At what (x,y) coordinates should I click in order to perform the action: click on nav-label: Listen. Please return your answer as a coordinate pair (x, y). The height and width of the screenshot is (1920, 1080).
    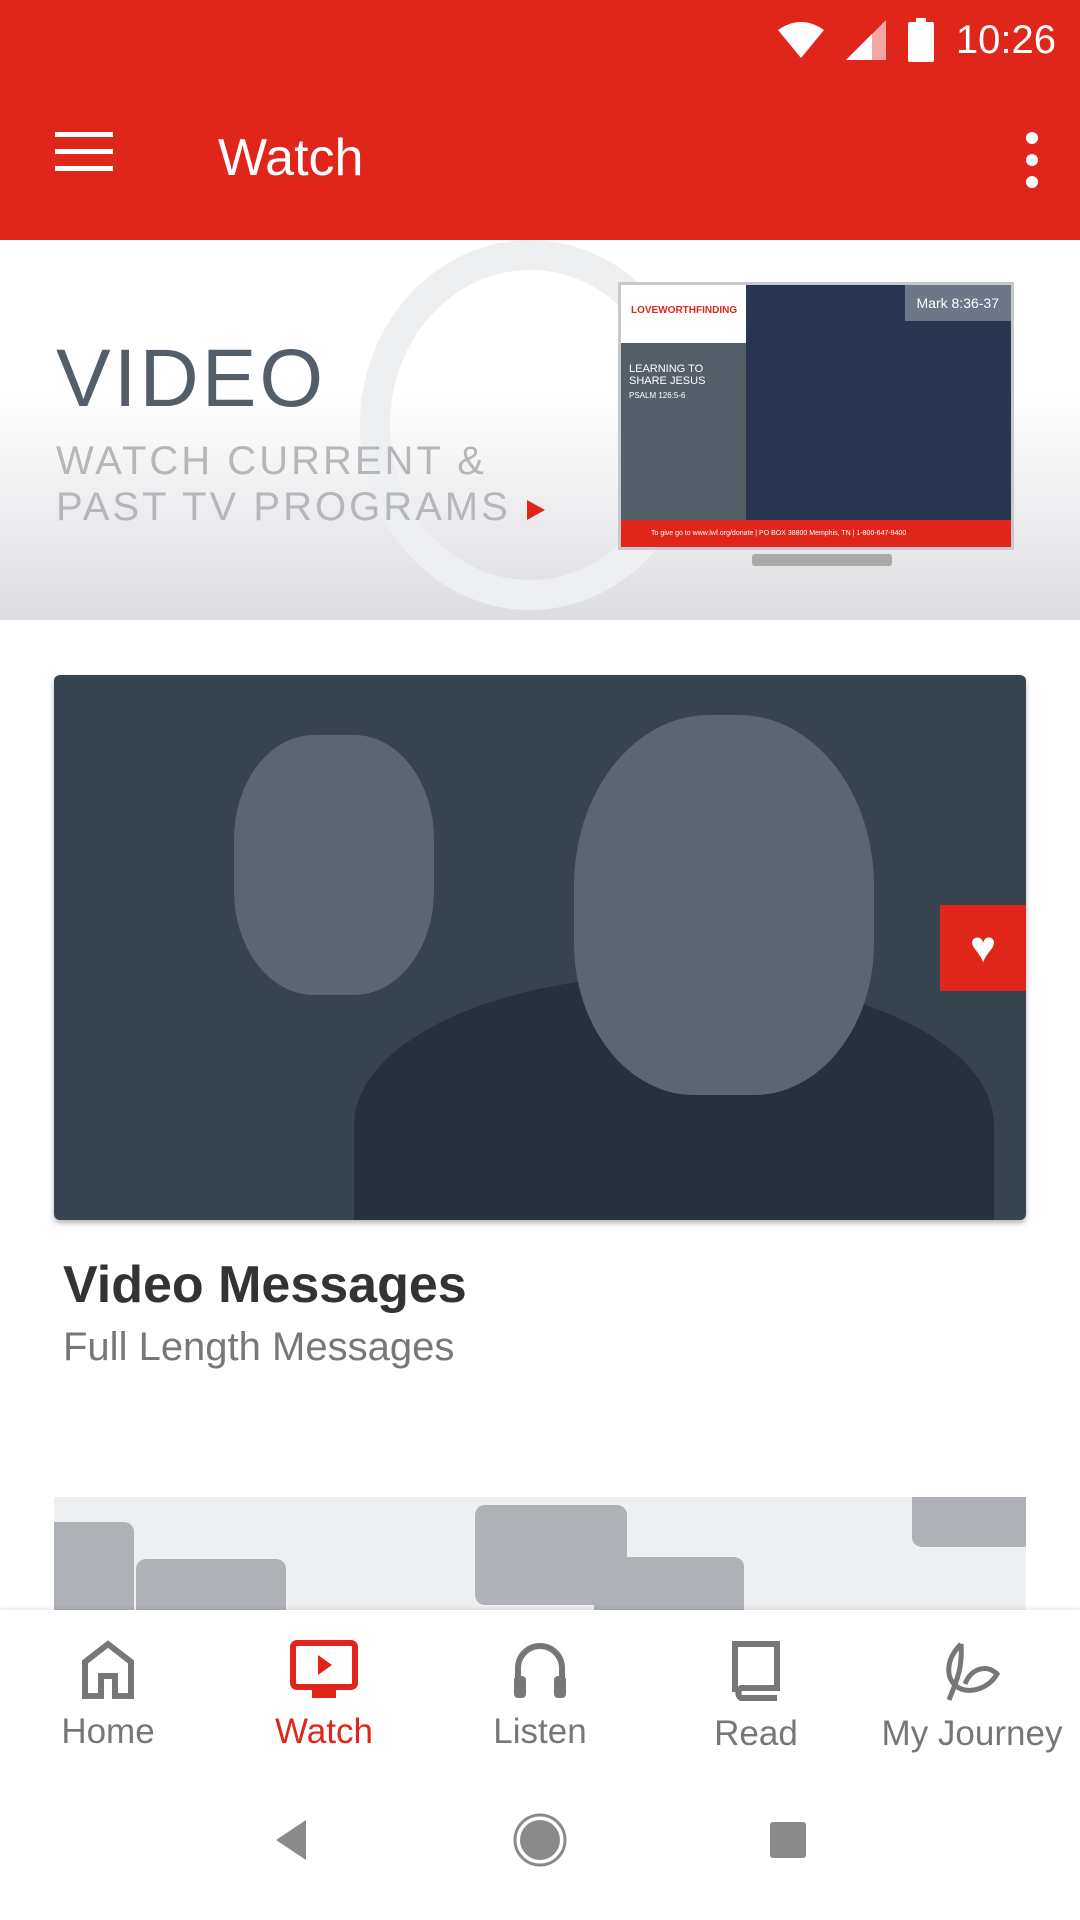
    Looking at the image, I should click on (540, 1731).